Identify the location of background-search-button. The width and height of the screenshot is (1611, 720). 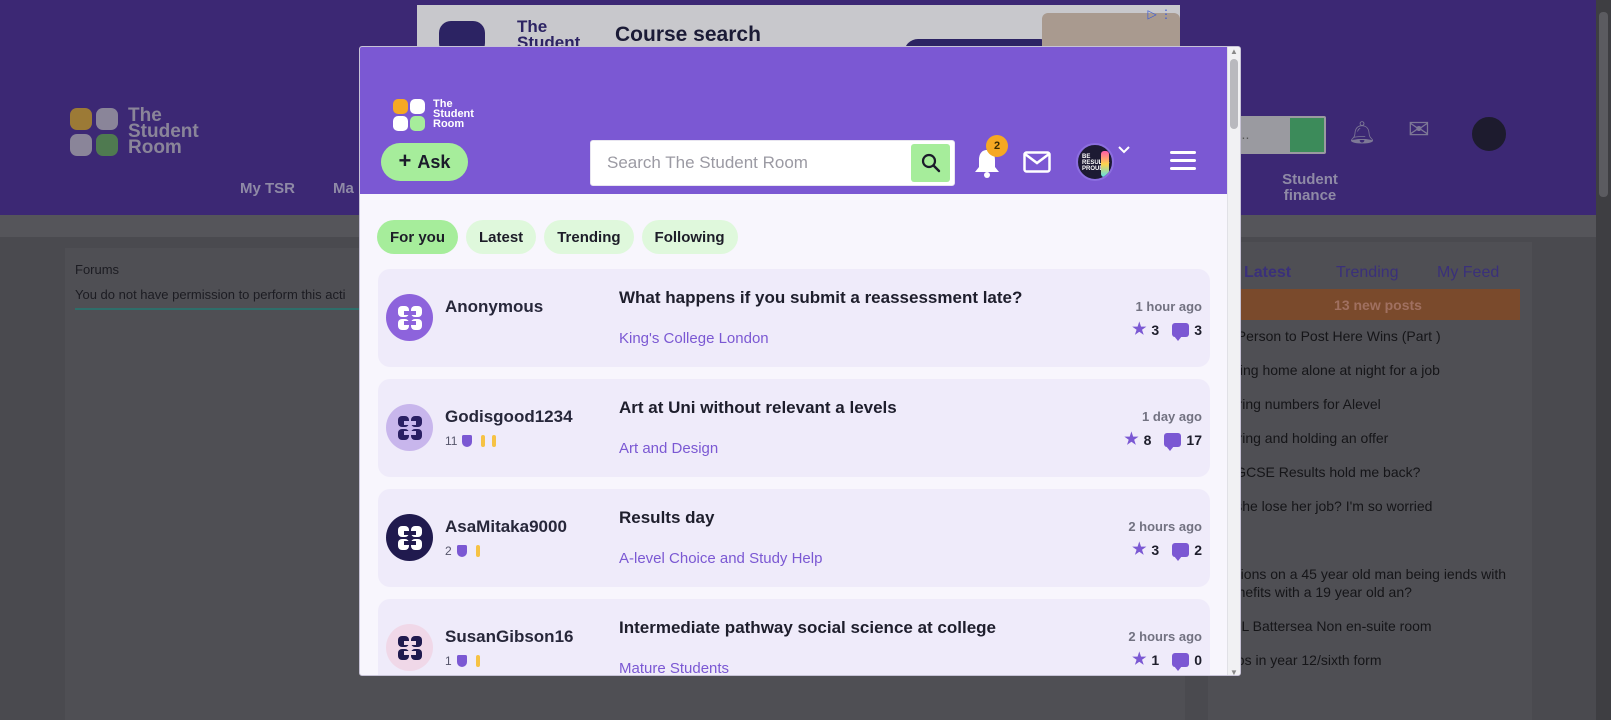
(1307, 135).